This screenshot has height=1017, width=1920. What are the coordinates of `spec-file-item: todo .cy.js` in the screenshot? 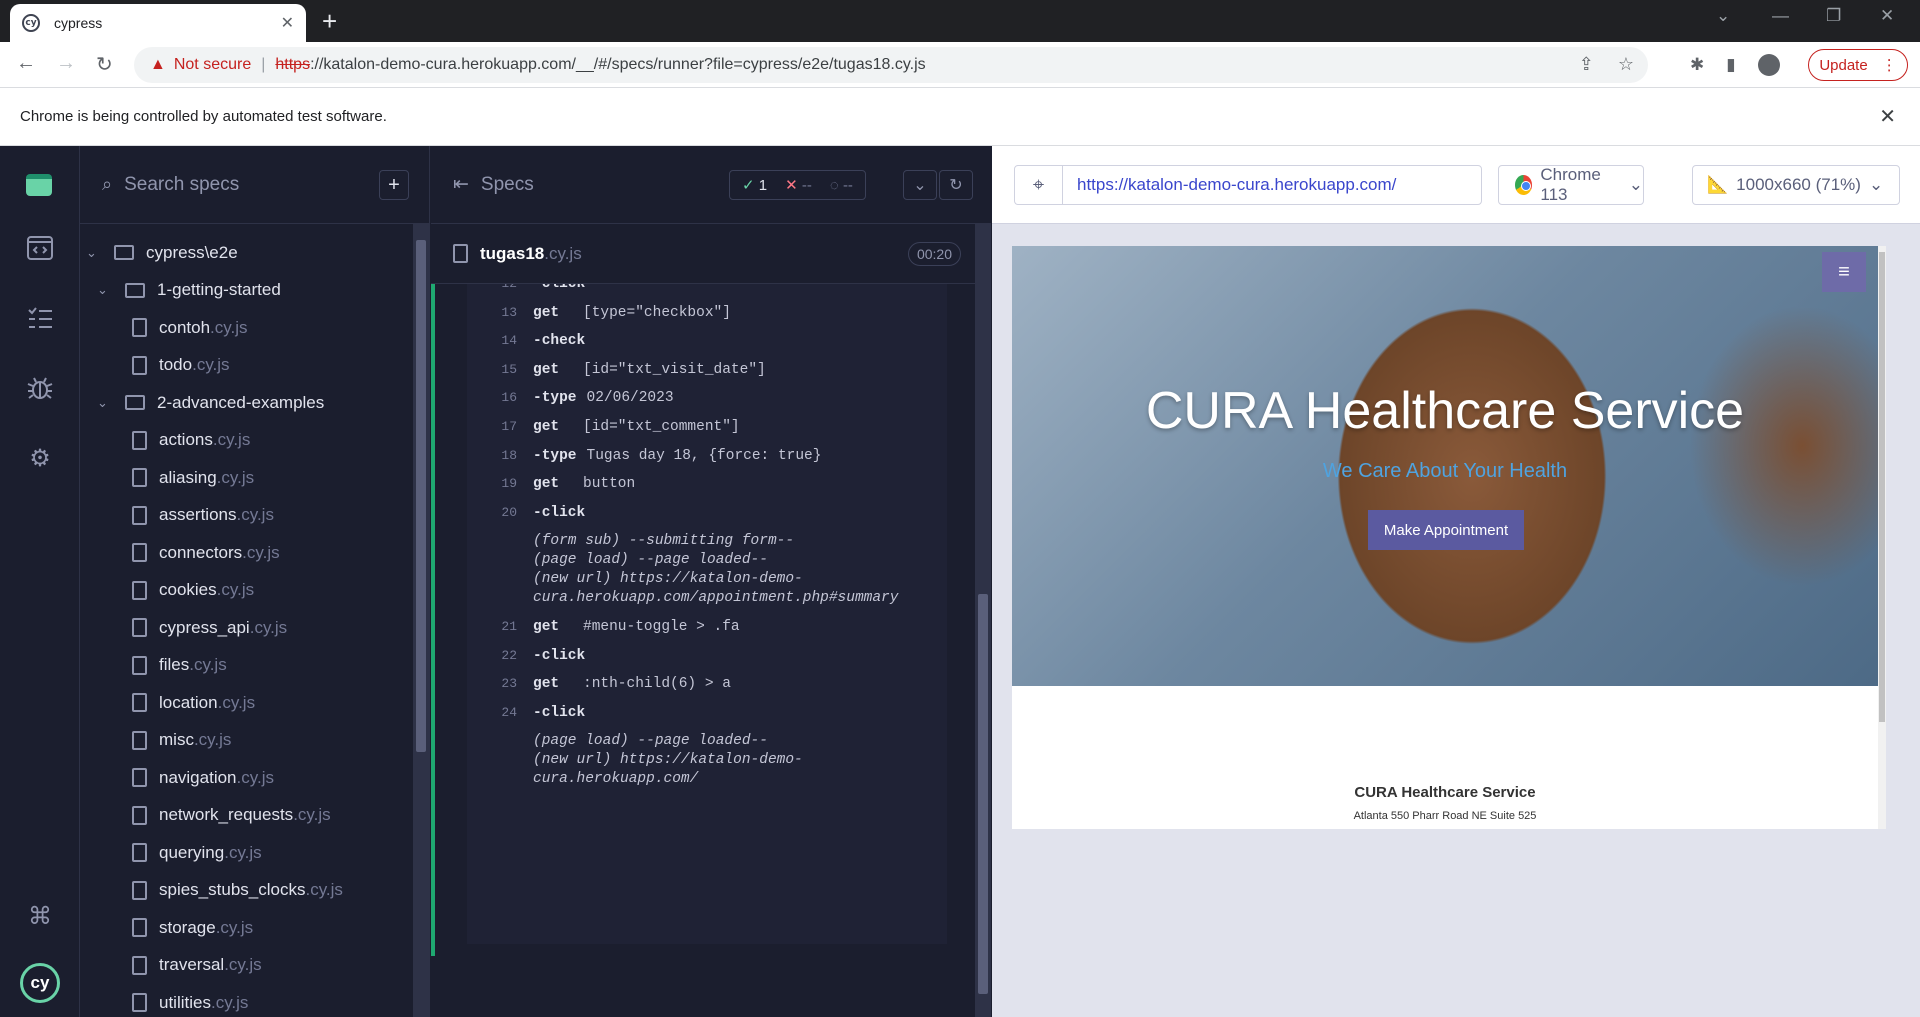 It's located at (254, 366).